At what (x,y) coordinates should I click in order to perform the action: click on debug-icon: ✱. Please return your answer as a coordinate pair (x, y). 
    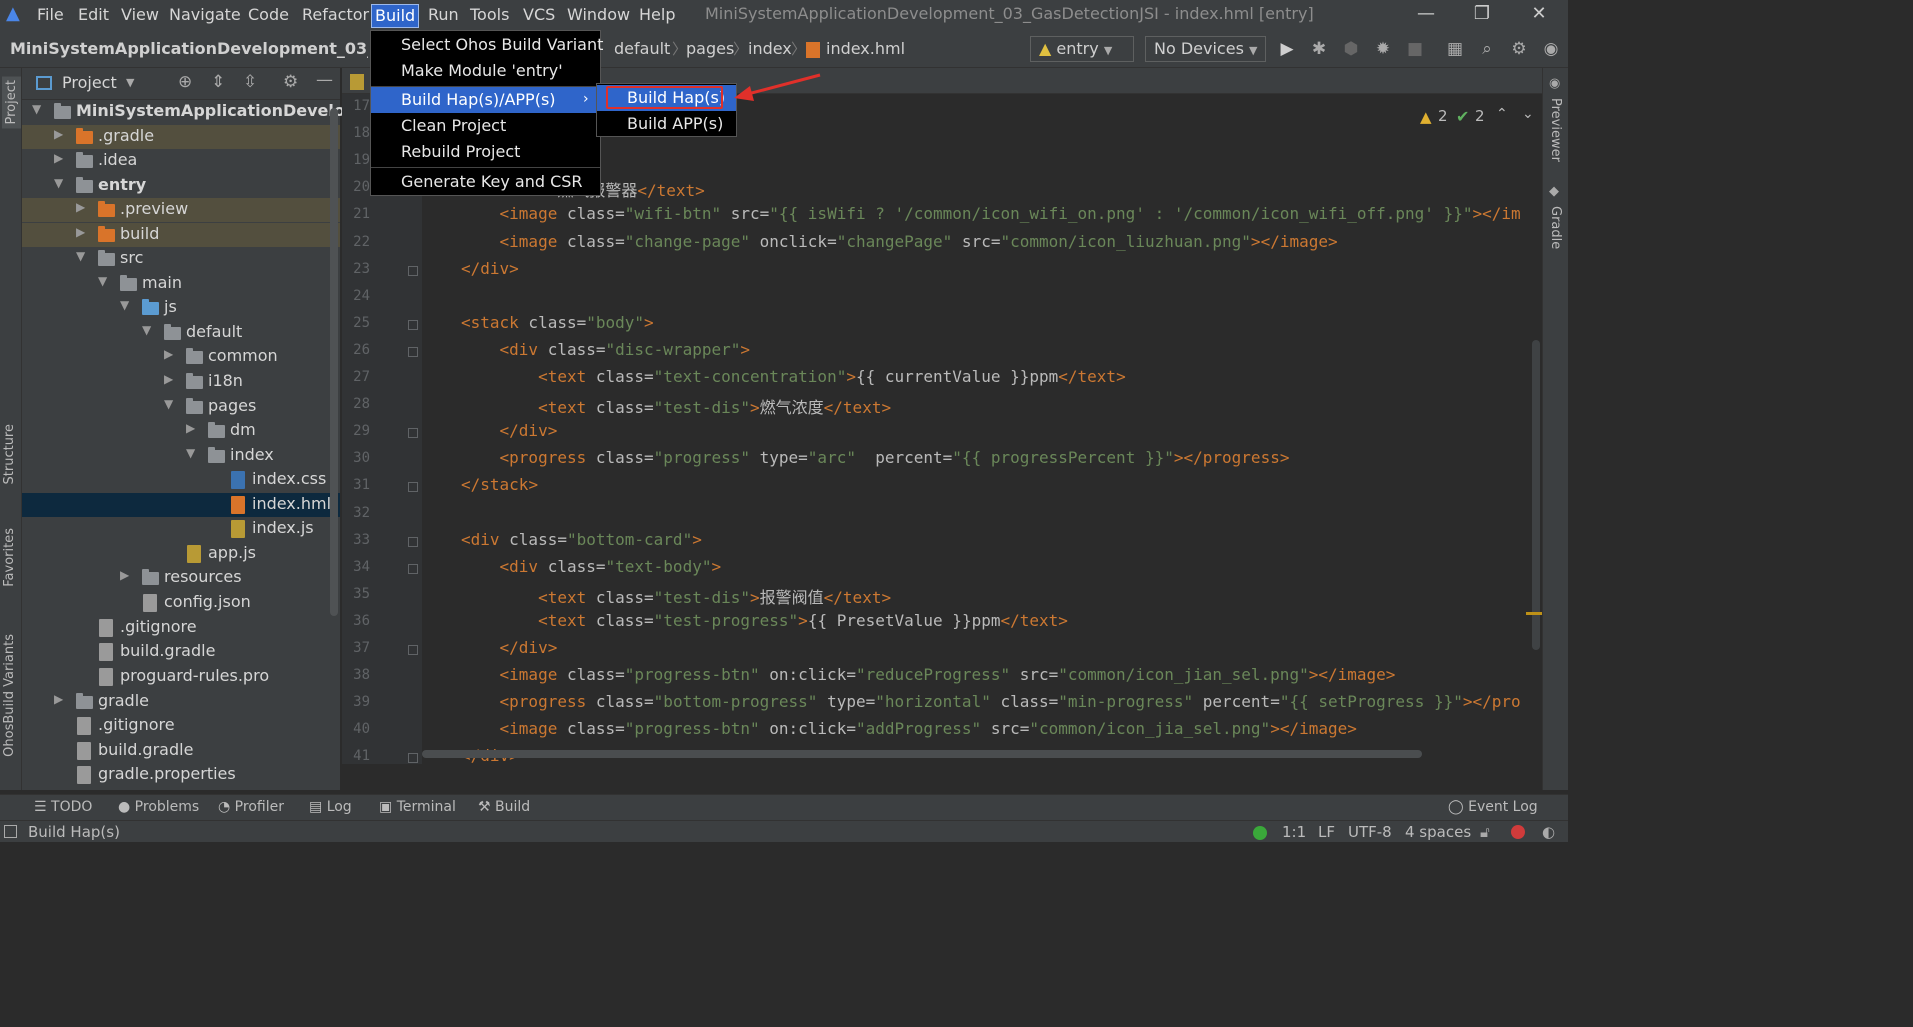
    Looking at the image, I should click on (1319, 49).